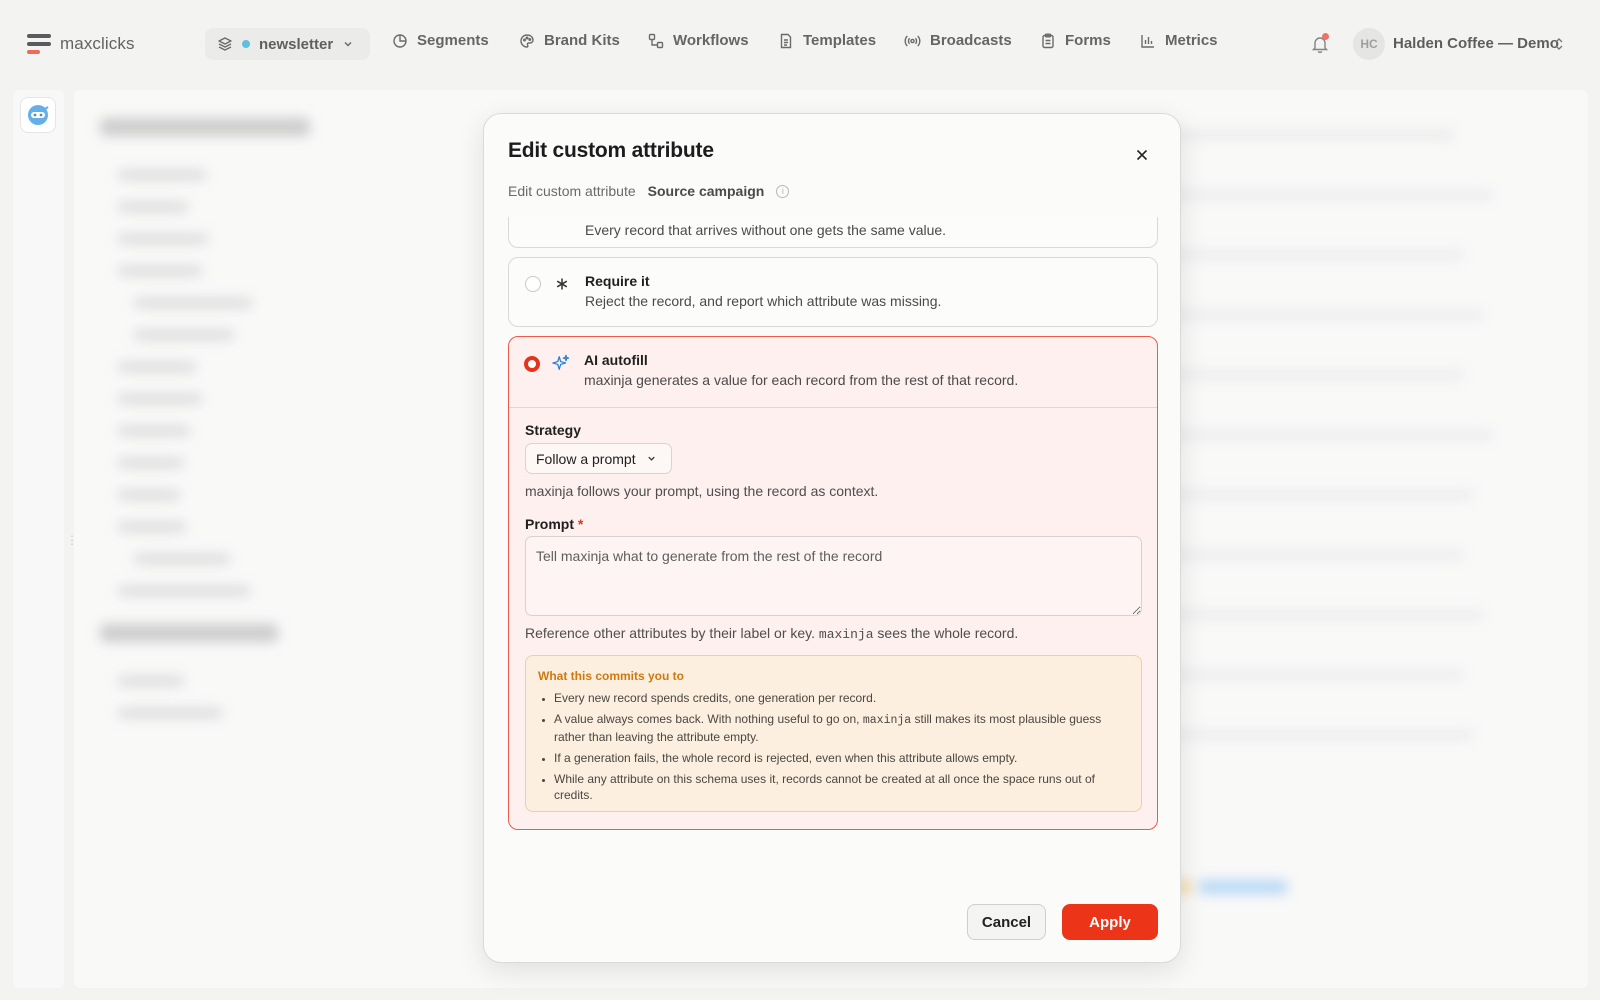  What do you see at coordinates (572, 191) in the screenshot?
I see `breadcrumb-parent: Edit custom attribute` at bounding box center [572, 191].